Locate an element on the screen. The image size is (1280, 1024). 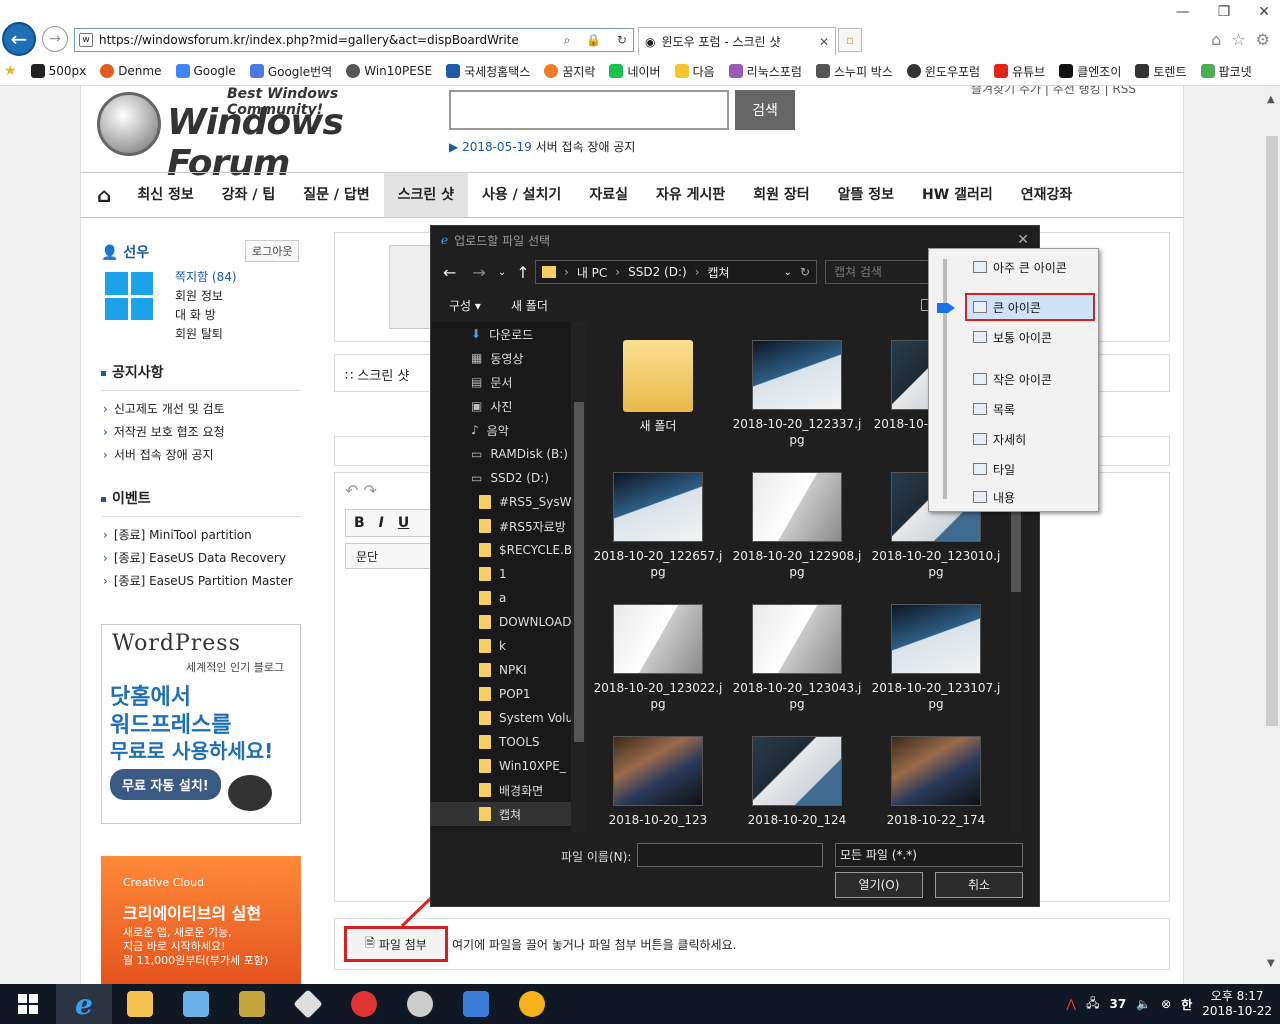
close-tray-icon: ⊗ is located at coordinates (1166, 1004).